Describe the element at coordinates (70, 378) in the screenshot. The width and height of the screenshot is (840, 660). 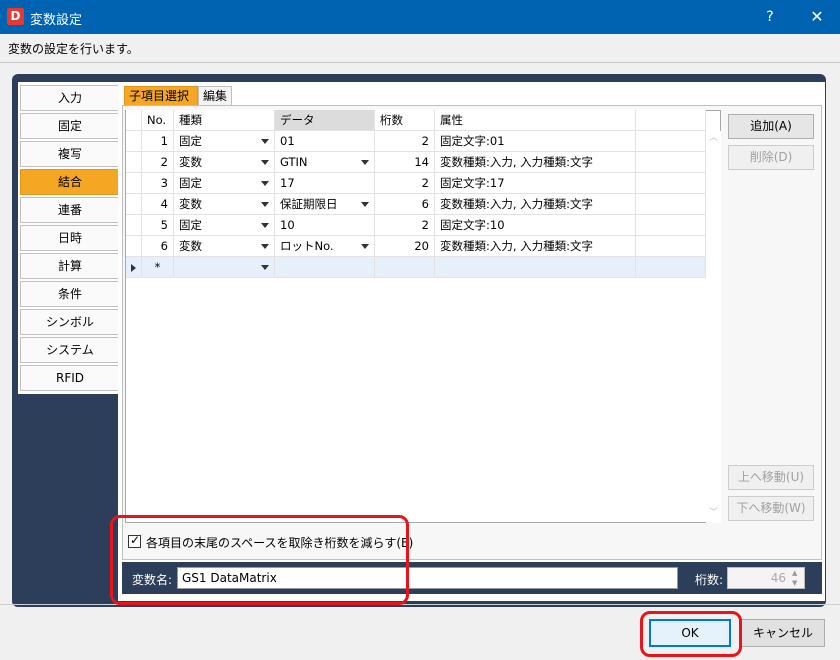
I see `nav-item-rfid: RFID` at that location.